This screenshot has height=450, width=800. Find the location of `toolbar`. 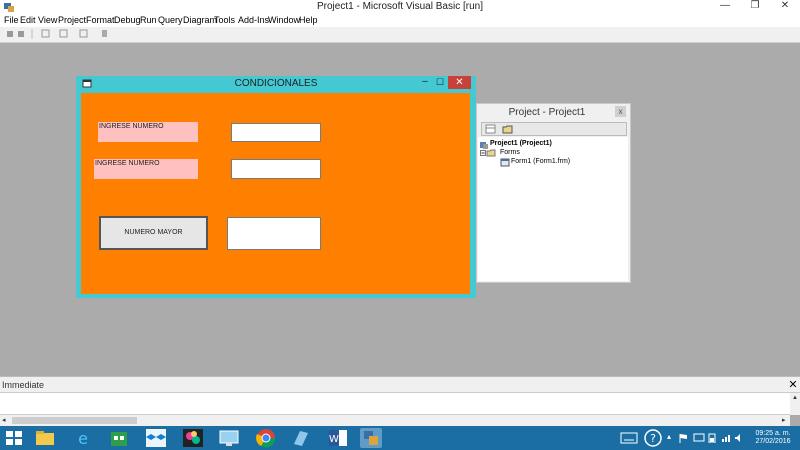

toolbar is located at coordinates (400, 35).